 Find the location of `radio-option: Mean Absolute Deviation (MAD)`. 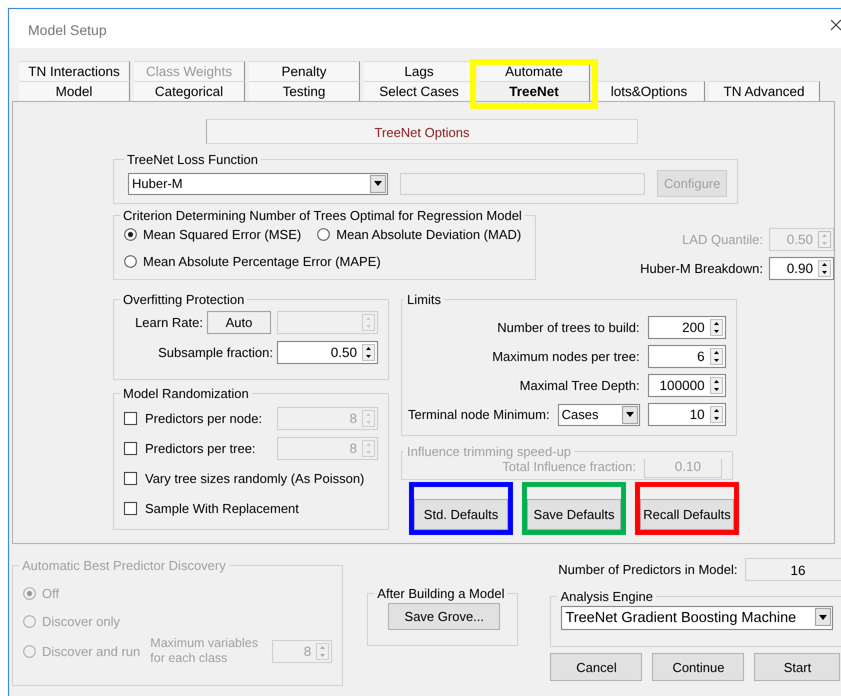

radio-option: Mean Absolute Deviation (MAD) is located at coordinates (419, 234).